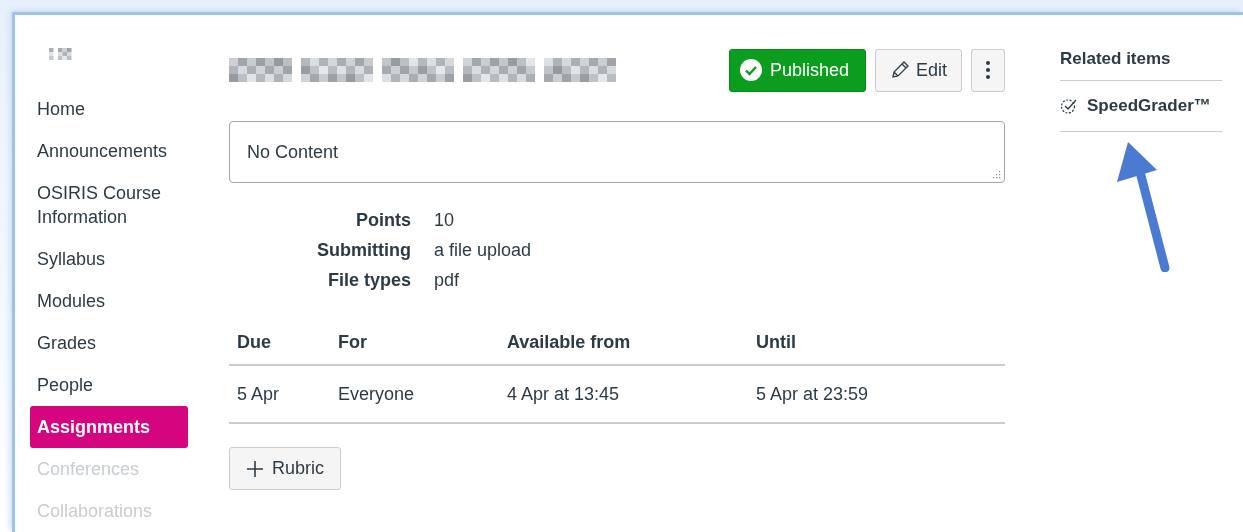  Describe the element at coordinates (285, 468) in the screenshot. I see `add-rubric-button: Rubric` at that location.